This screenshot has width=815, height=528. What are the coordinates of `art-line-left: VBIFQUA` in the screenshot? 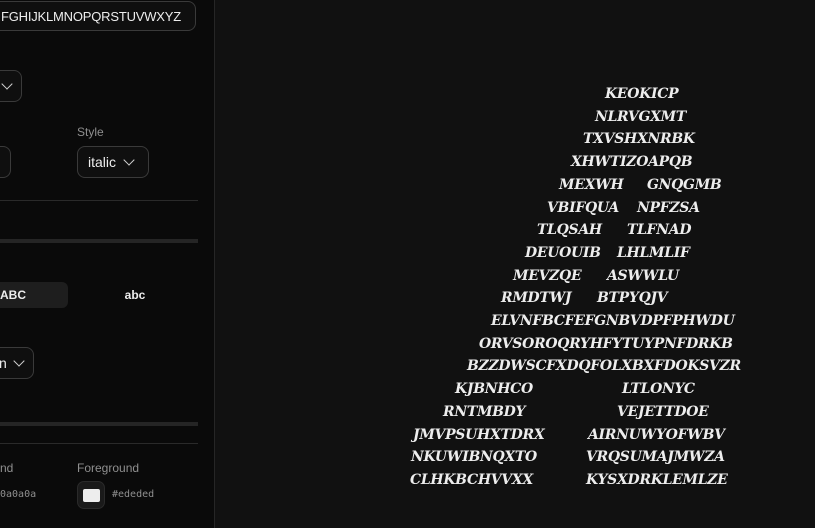 It's located at (583, 207).